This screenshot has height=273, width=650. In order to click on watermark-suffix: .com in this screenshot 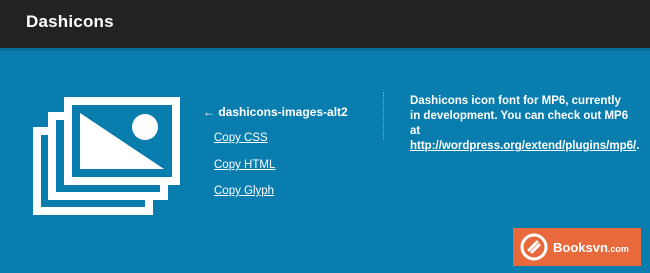, I will do `click(618, 249)`.